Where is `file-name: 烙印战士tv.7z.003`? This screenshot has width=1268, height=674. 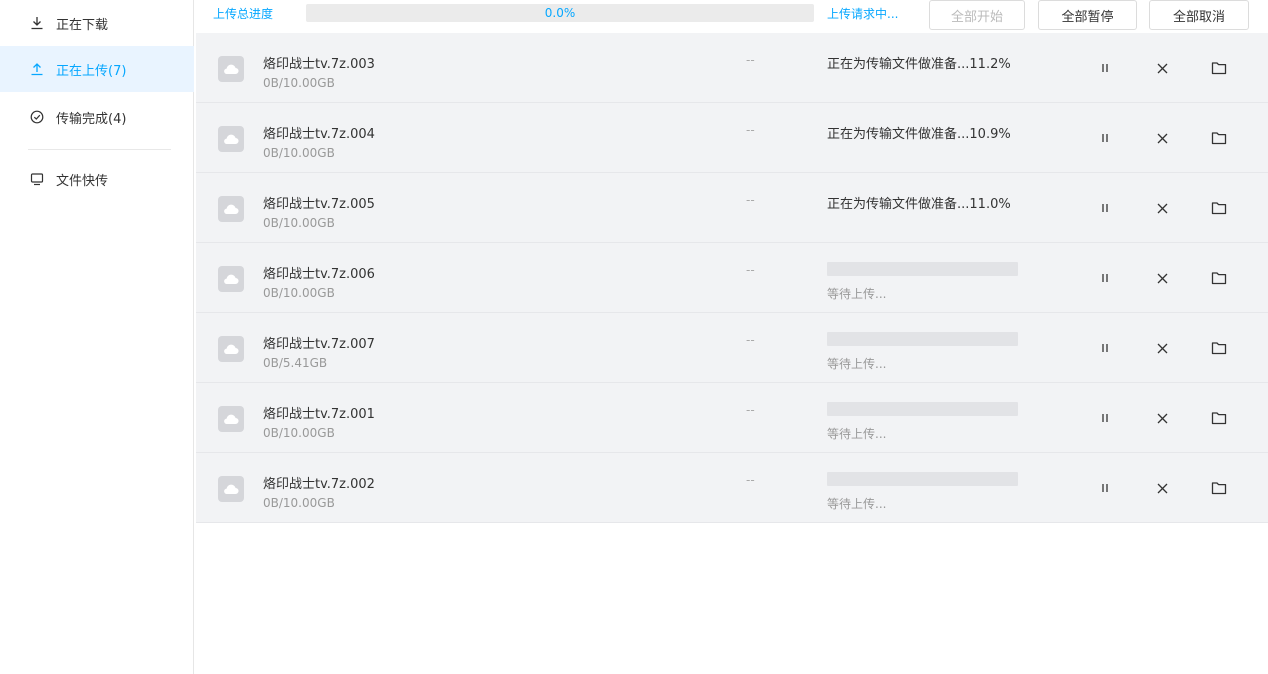
file-name: 烙印战士tv.7z.003 is located at coordinates (319, 64).